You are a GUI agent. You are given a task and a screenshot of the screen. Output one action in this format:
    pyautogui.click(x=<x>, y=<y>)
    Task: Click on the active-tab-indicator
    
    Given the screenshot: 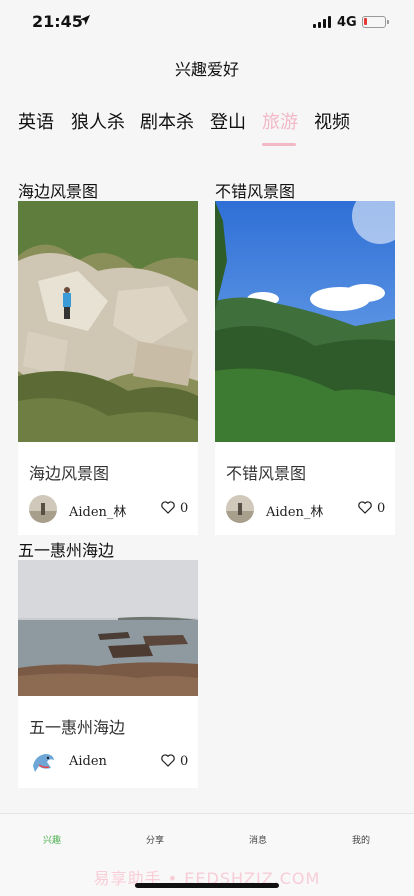 What is the action you would take?
    pyautogui.click(x=279, y=144)
    